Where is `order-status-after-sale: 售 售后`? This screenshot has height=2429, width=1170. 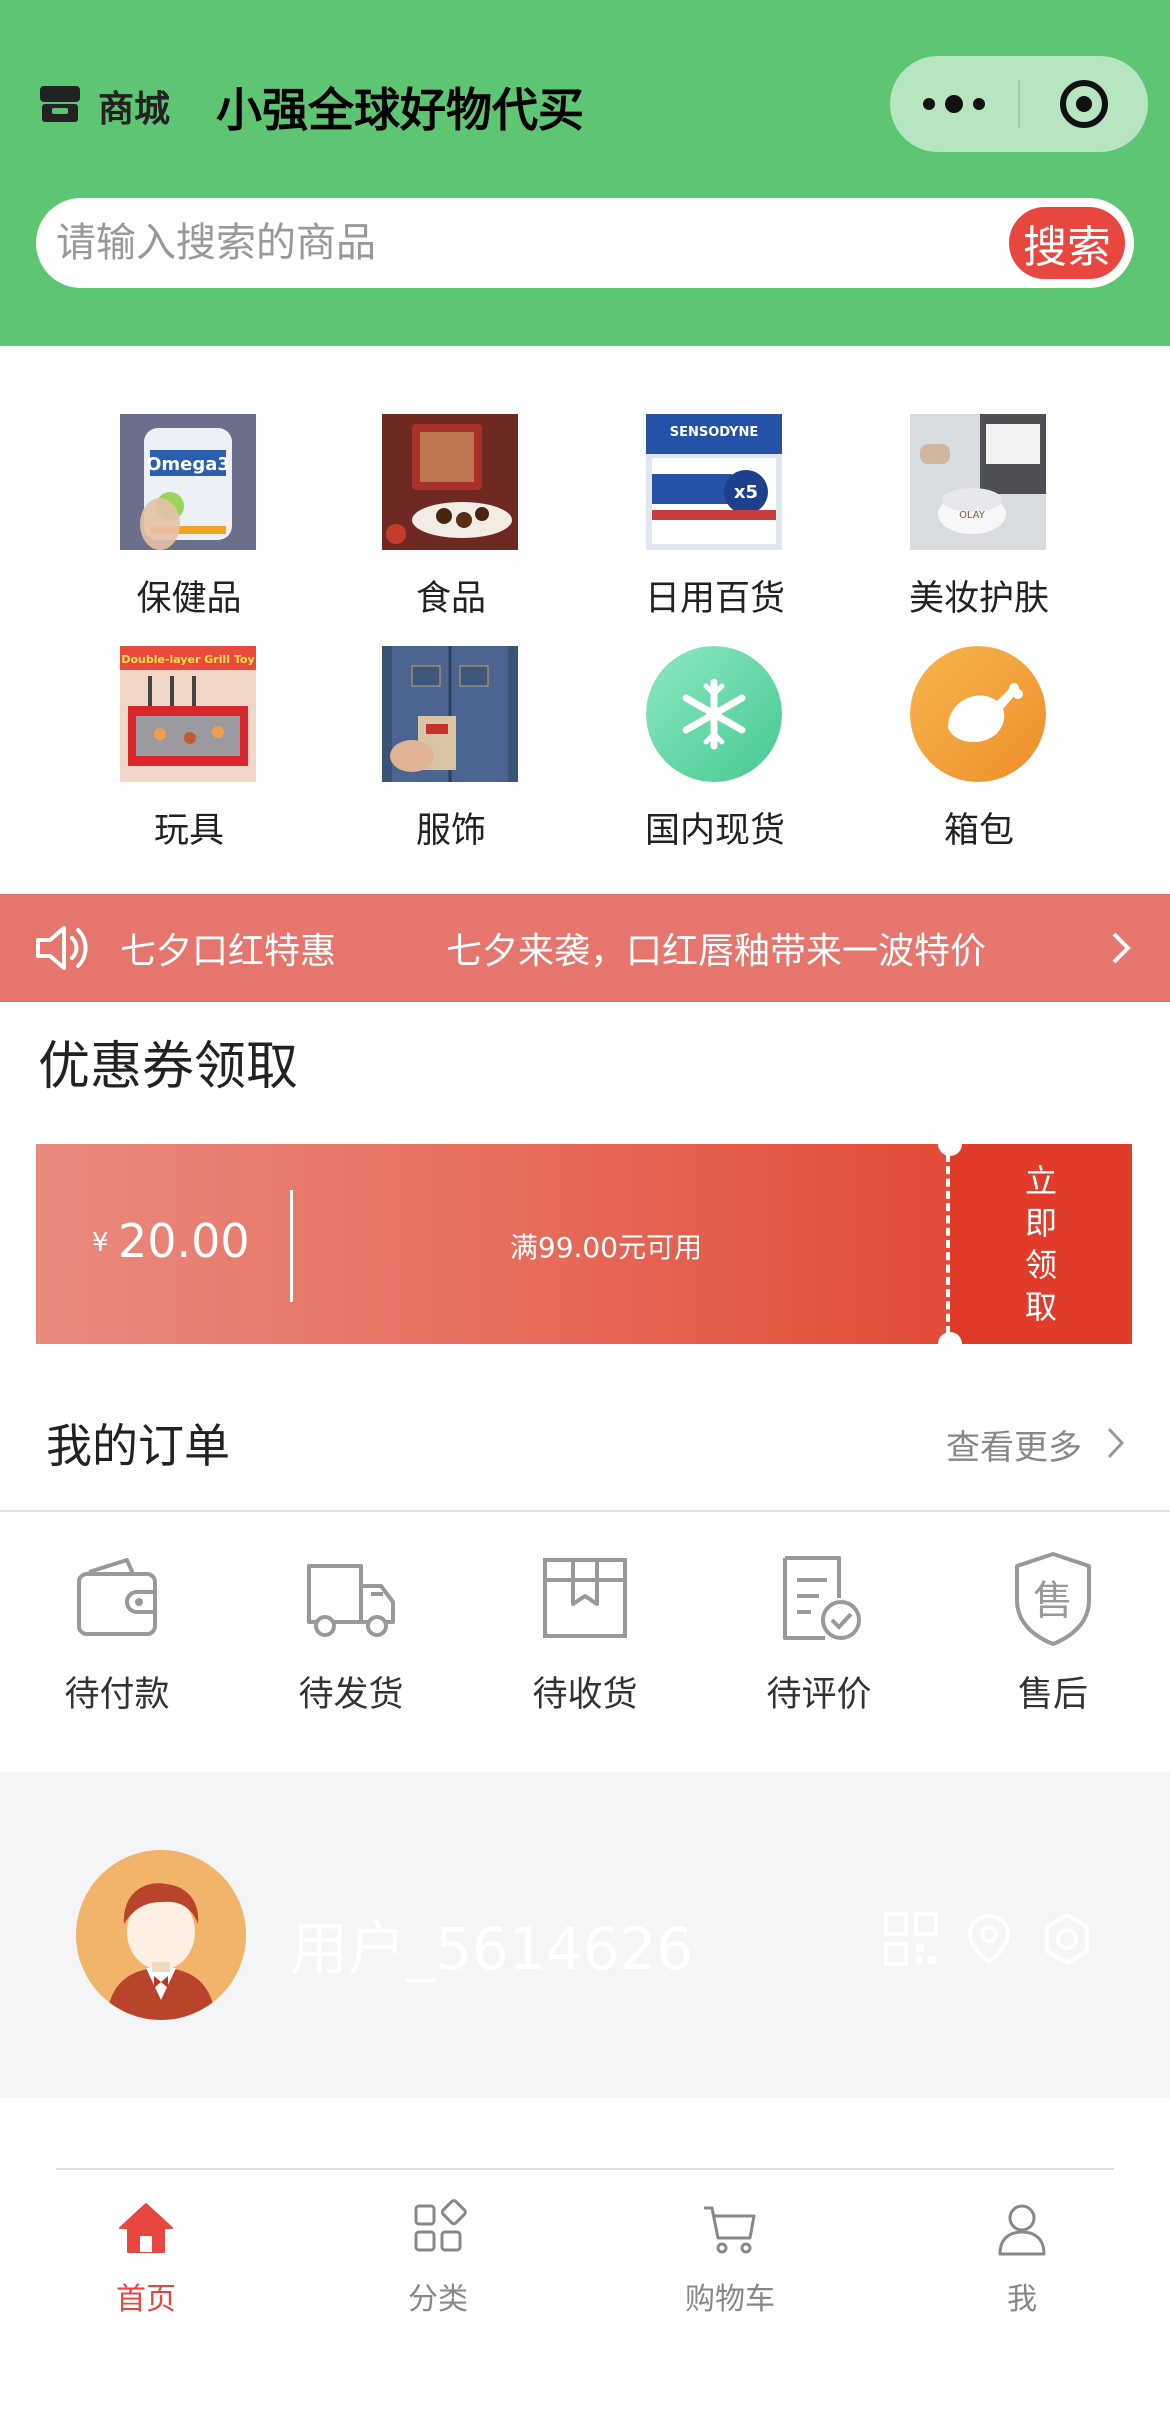 order-status-after-sale: 售 售后 is located at coordinates (1053, 1633).